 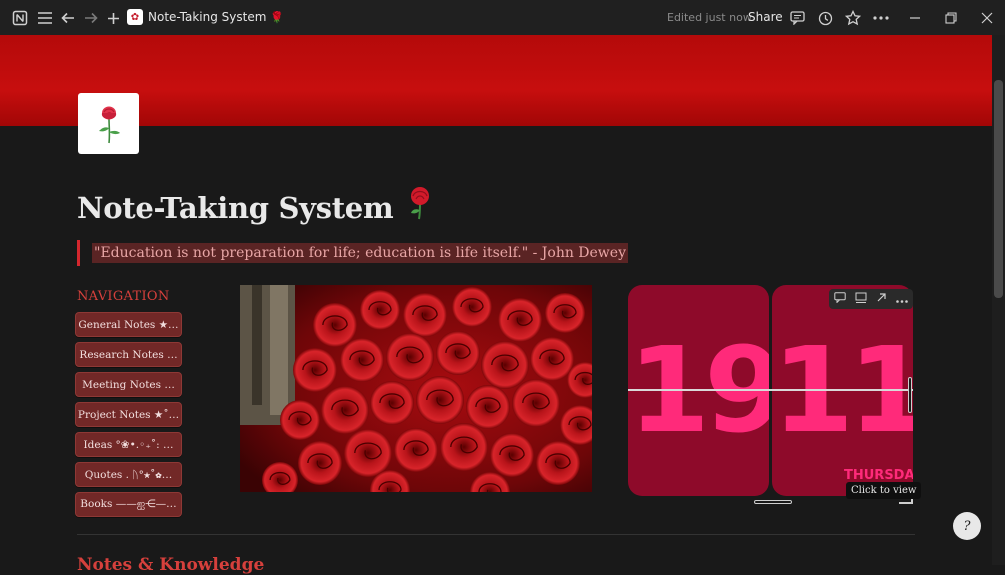 I want to click on notion-logo-icon, so click(x=20, y=18).